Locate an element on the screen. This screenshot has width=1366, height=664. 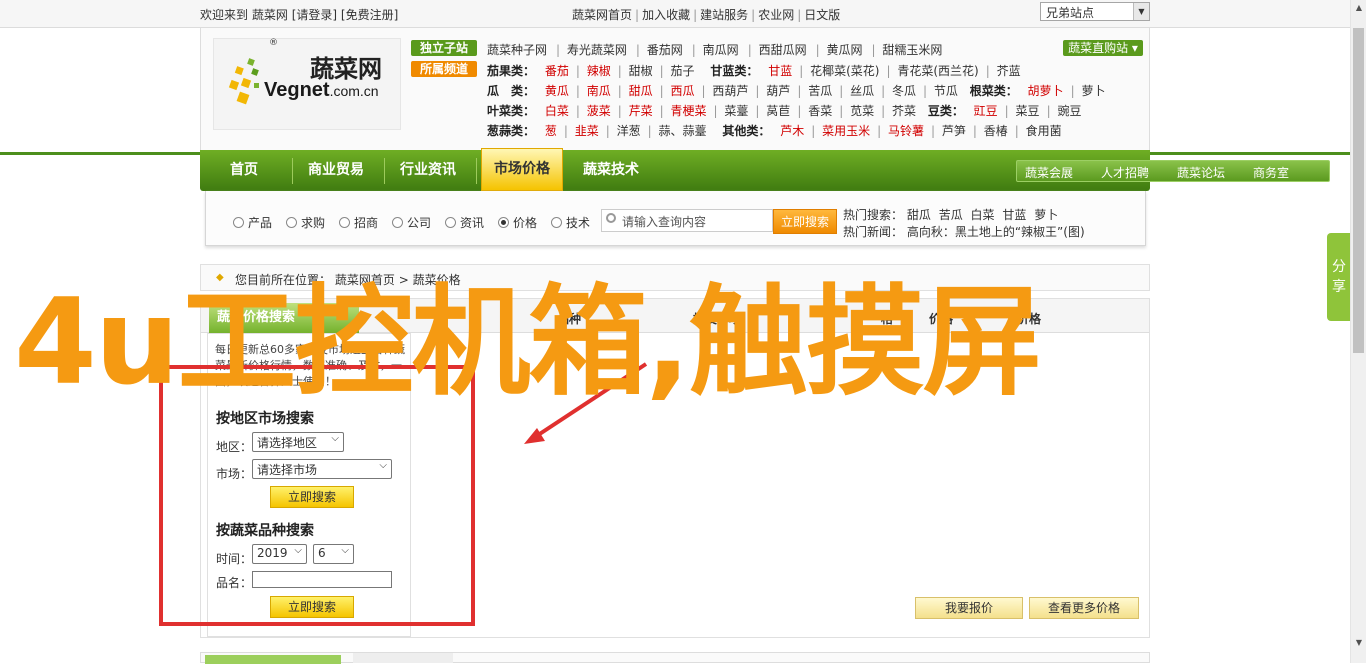
veg-link: 蒜、蒜薹 is located at coordinates (683, 131).